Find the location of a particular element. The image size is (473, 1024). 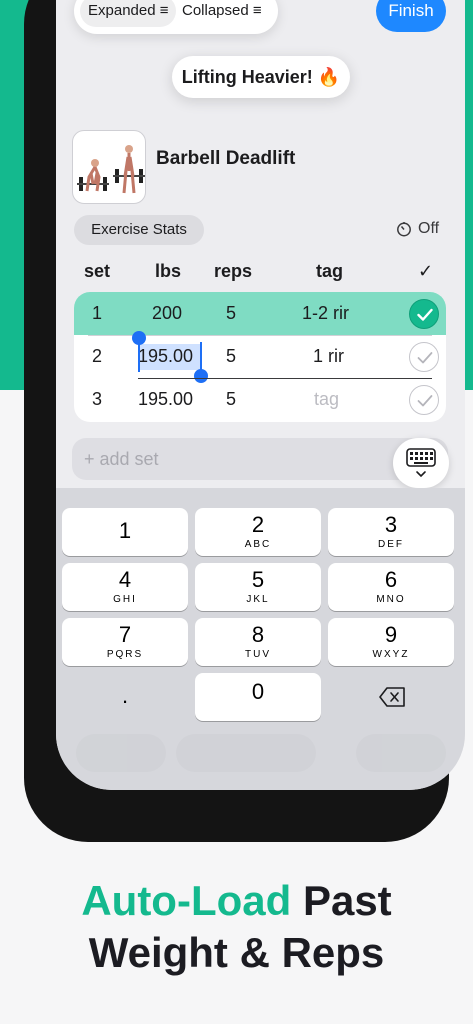

deadlift-illustration-icon is located at coordinates (111, 169).